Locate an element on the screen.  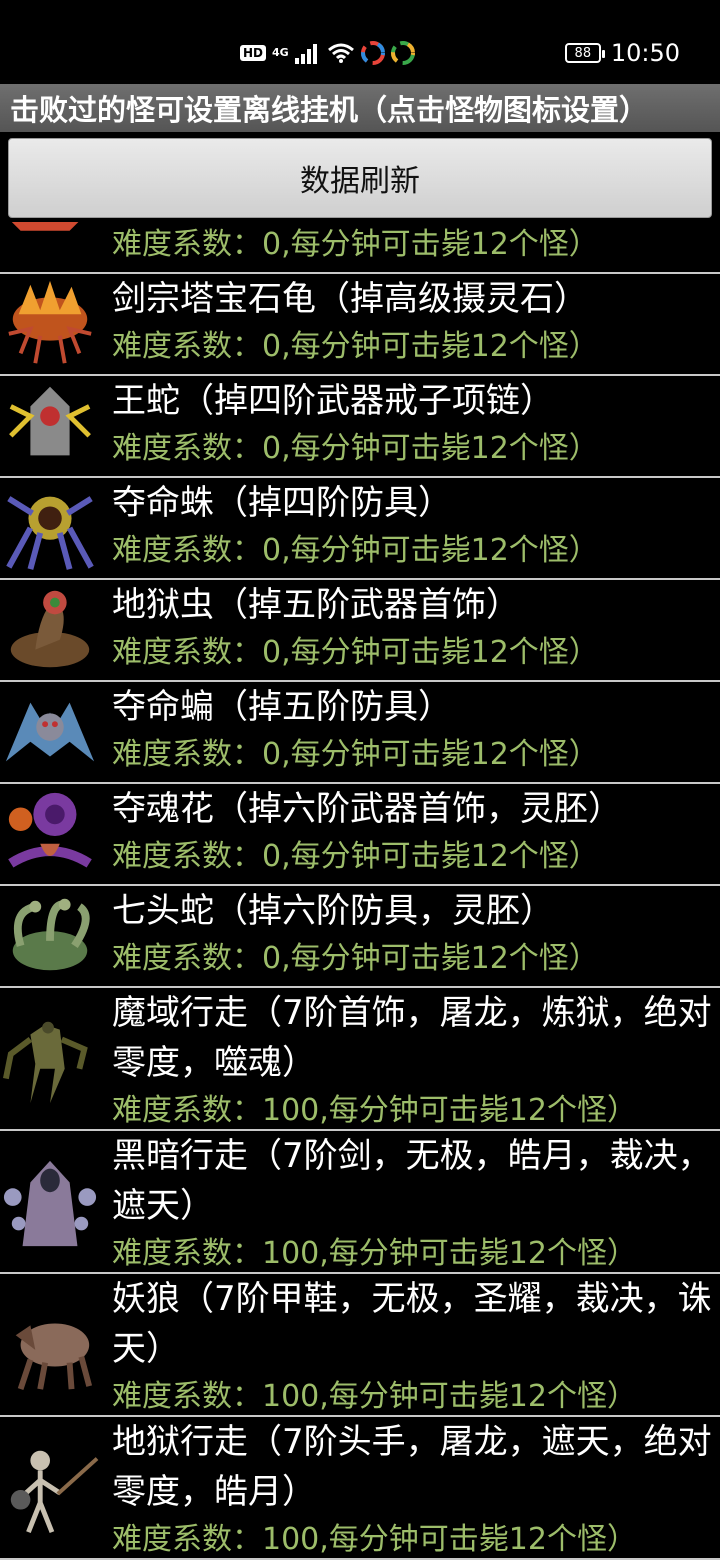
monster-name: 黑暗行走（7阶剑，无极，皓月，裁决，遮天） is located at coordinates (412, 1181).